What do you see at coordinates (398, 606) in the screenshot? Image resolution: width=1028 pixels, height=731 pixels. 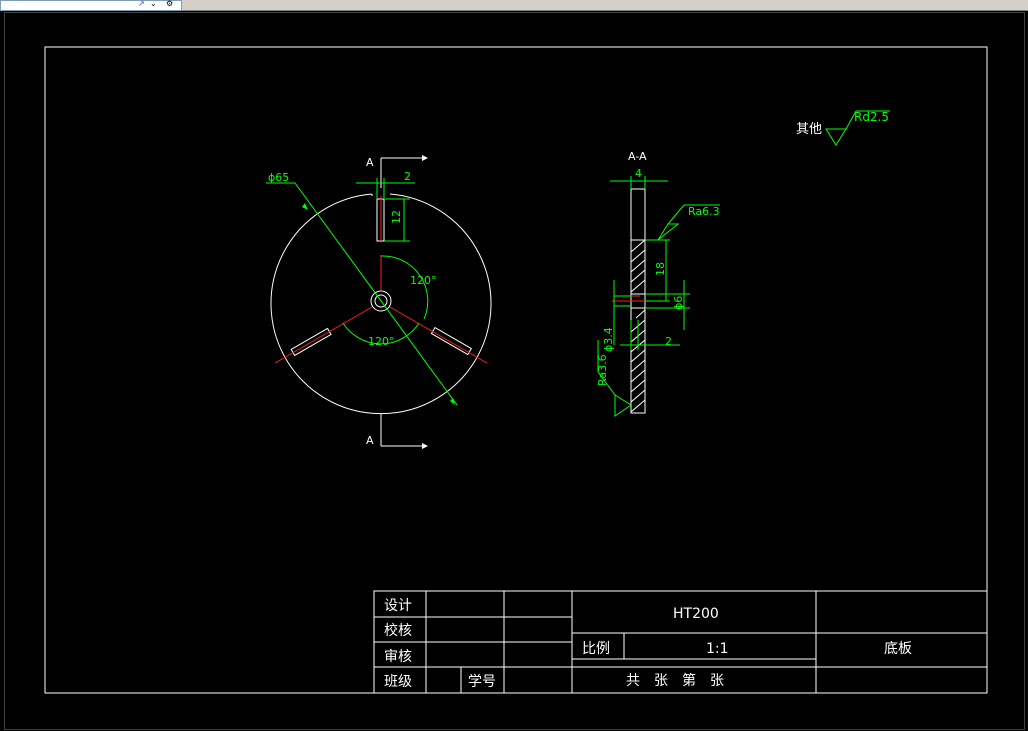 I see `tb-design-label: 设计` at bounding box center [398, 606].